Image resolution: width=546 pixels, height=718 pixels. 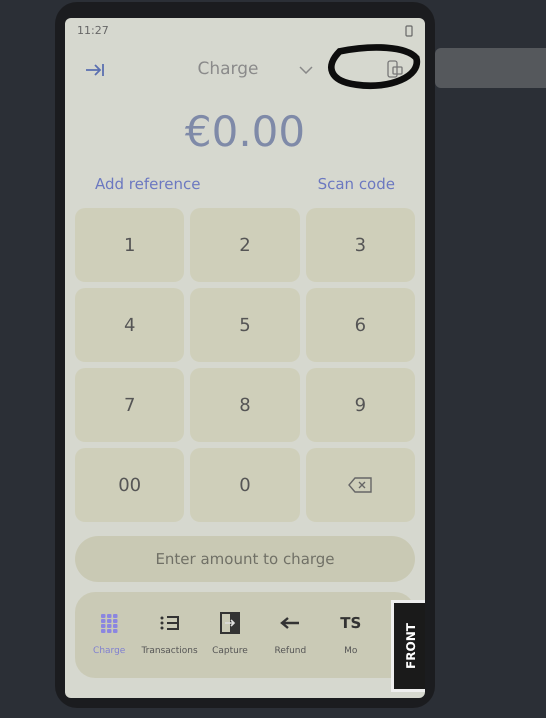 What do you see at coordinates (129, 325) in the screenshot?
I see `keypad-key: 4` at bounding box center [129, 325].